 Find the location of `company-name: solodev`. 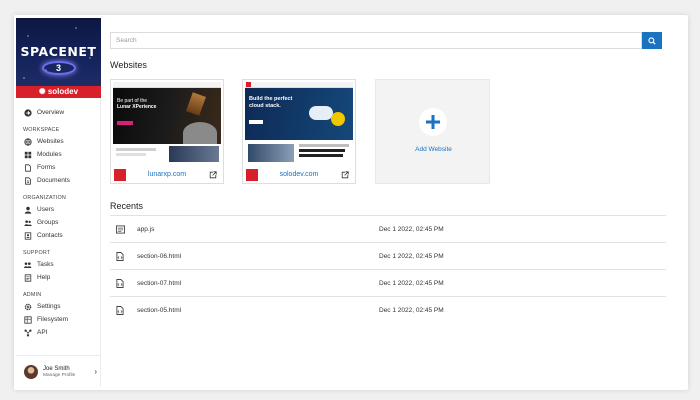

company-name: solodev is located at coordinates (63, 91).